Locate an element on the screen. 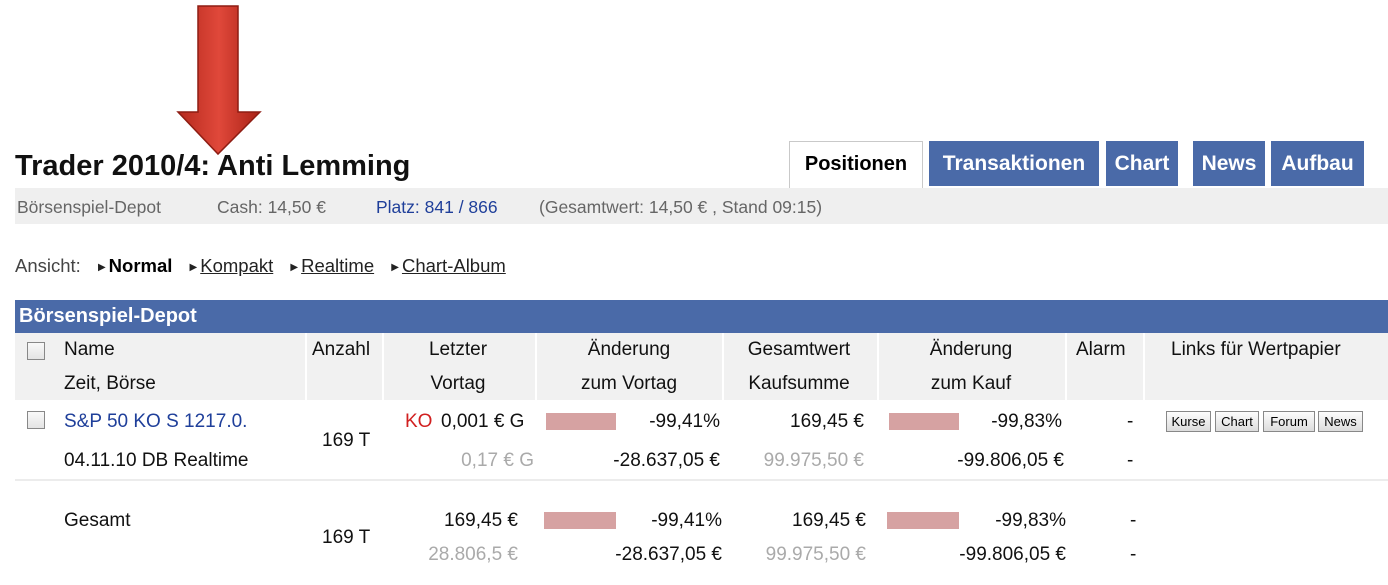  total-kaufsumme: 99.975,50 € is located at coordinates (815, 554).